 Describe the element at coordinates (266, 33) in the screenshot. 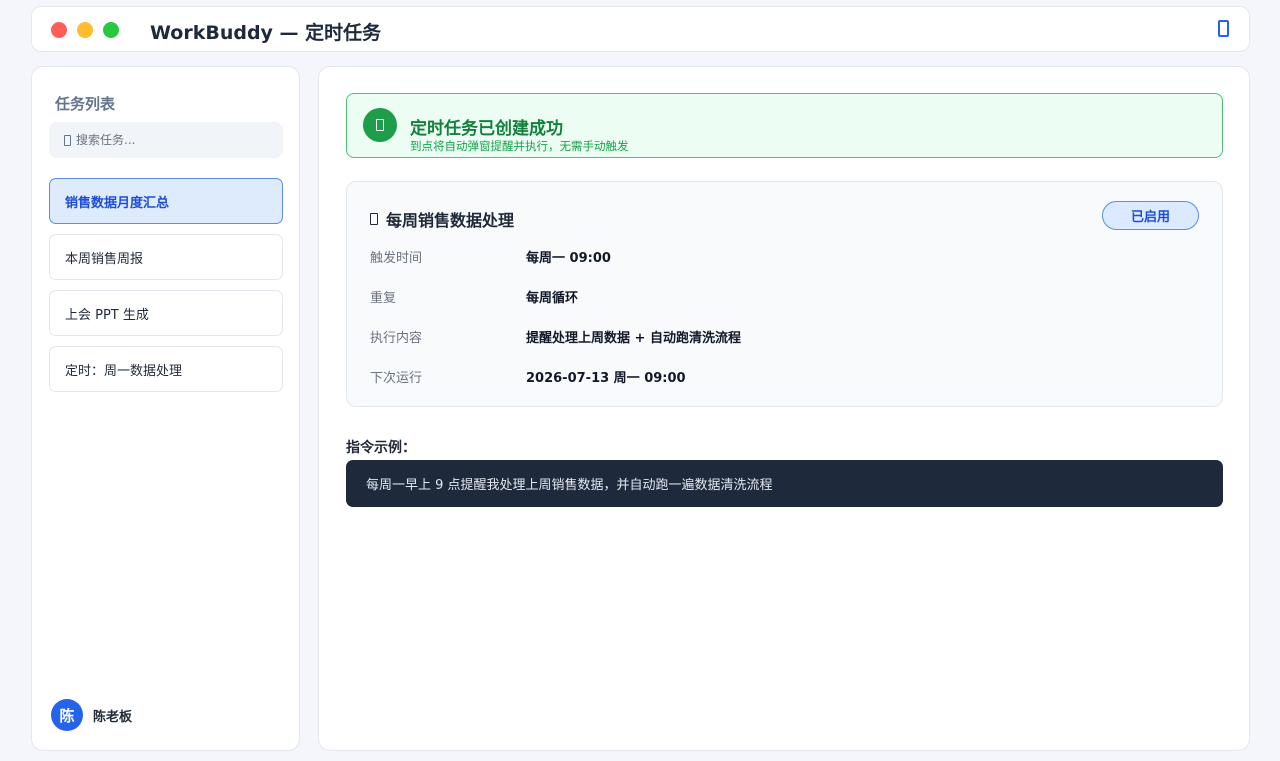

I see `window-title: WorkBuddy — 定时任务` at that location.